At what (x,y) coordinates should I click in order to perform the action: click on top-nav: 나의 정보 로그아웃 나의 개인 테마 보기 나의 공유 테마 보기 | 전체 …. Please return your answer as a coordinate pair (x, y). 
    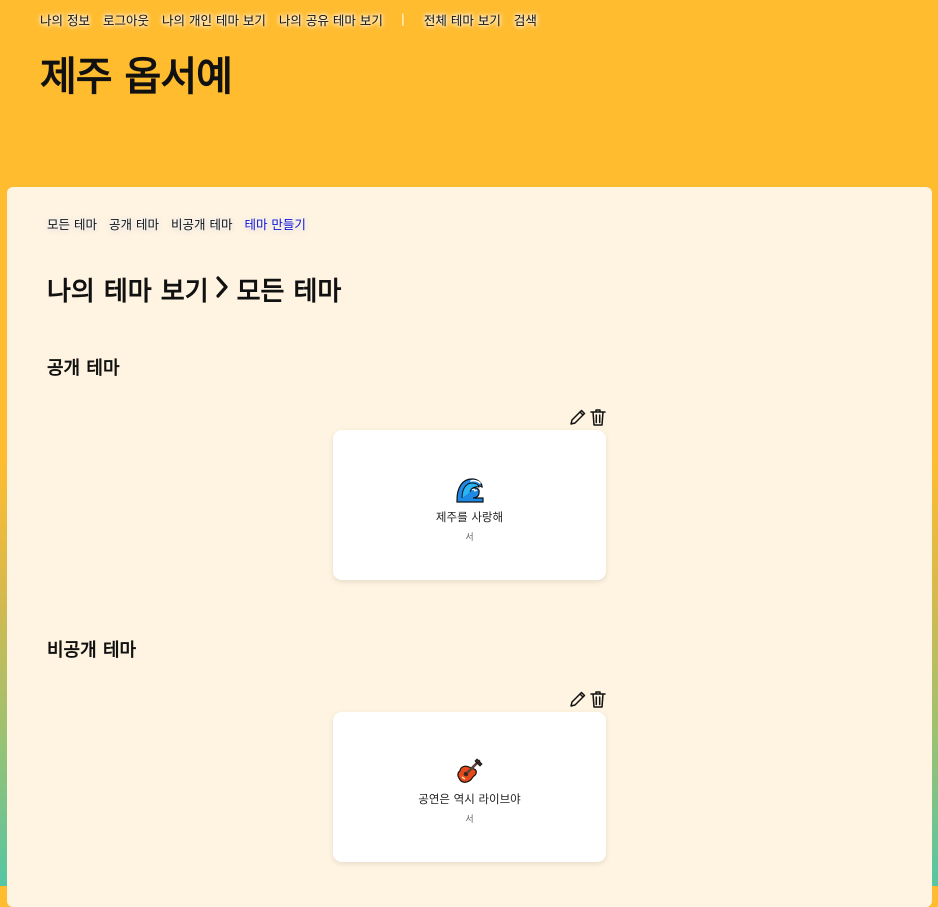
    Looking at the image, I should click on (295, 19).